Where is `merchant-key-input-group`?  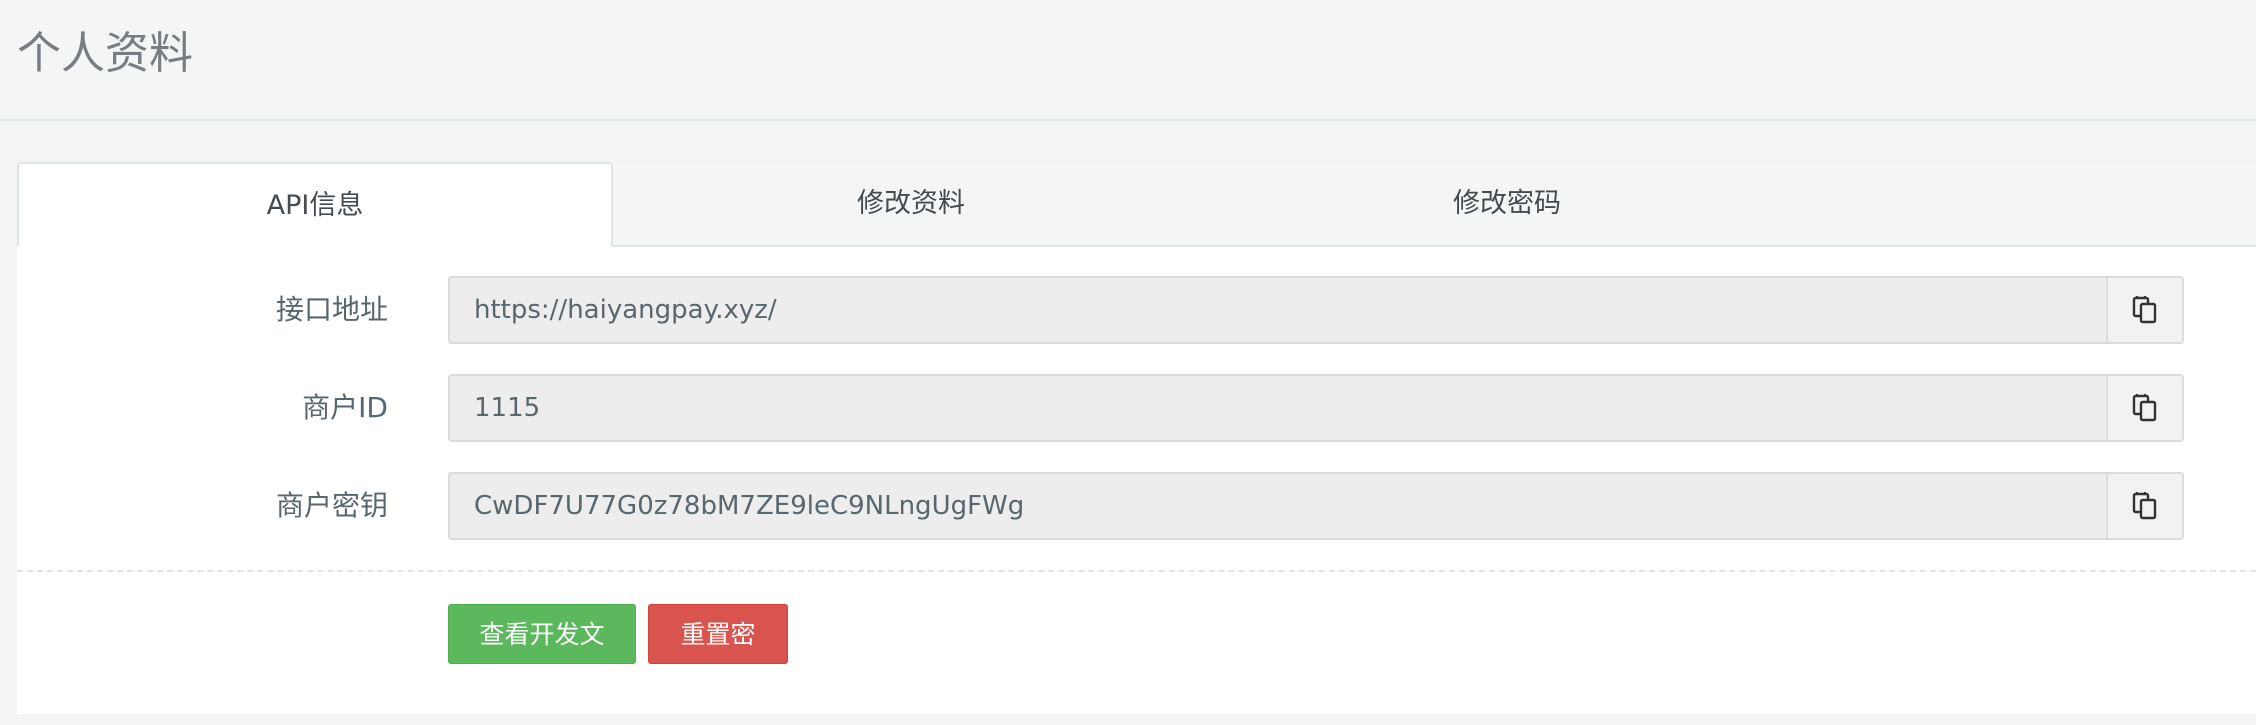 merchant-key-input-group is located at coordinates (1316, 506).